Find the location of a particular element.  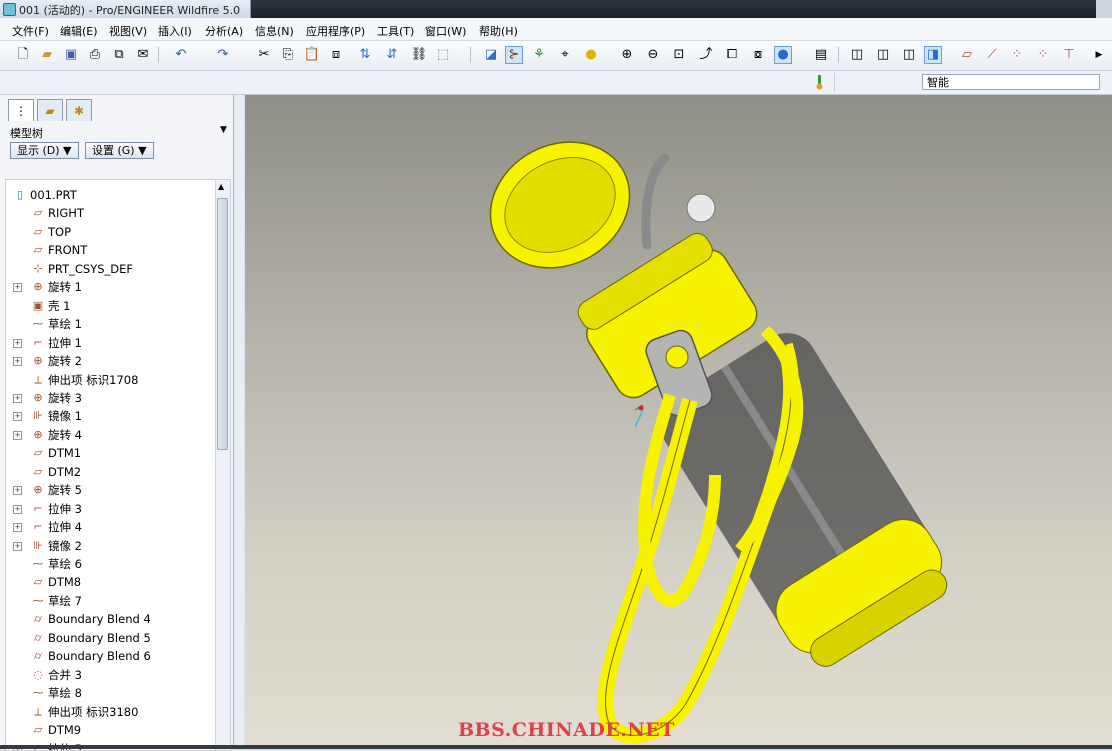

reorient-icon: ⤴ is located at coordinates (706, 55).